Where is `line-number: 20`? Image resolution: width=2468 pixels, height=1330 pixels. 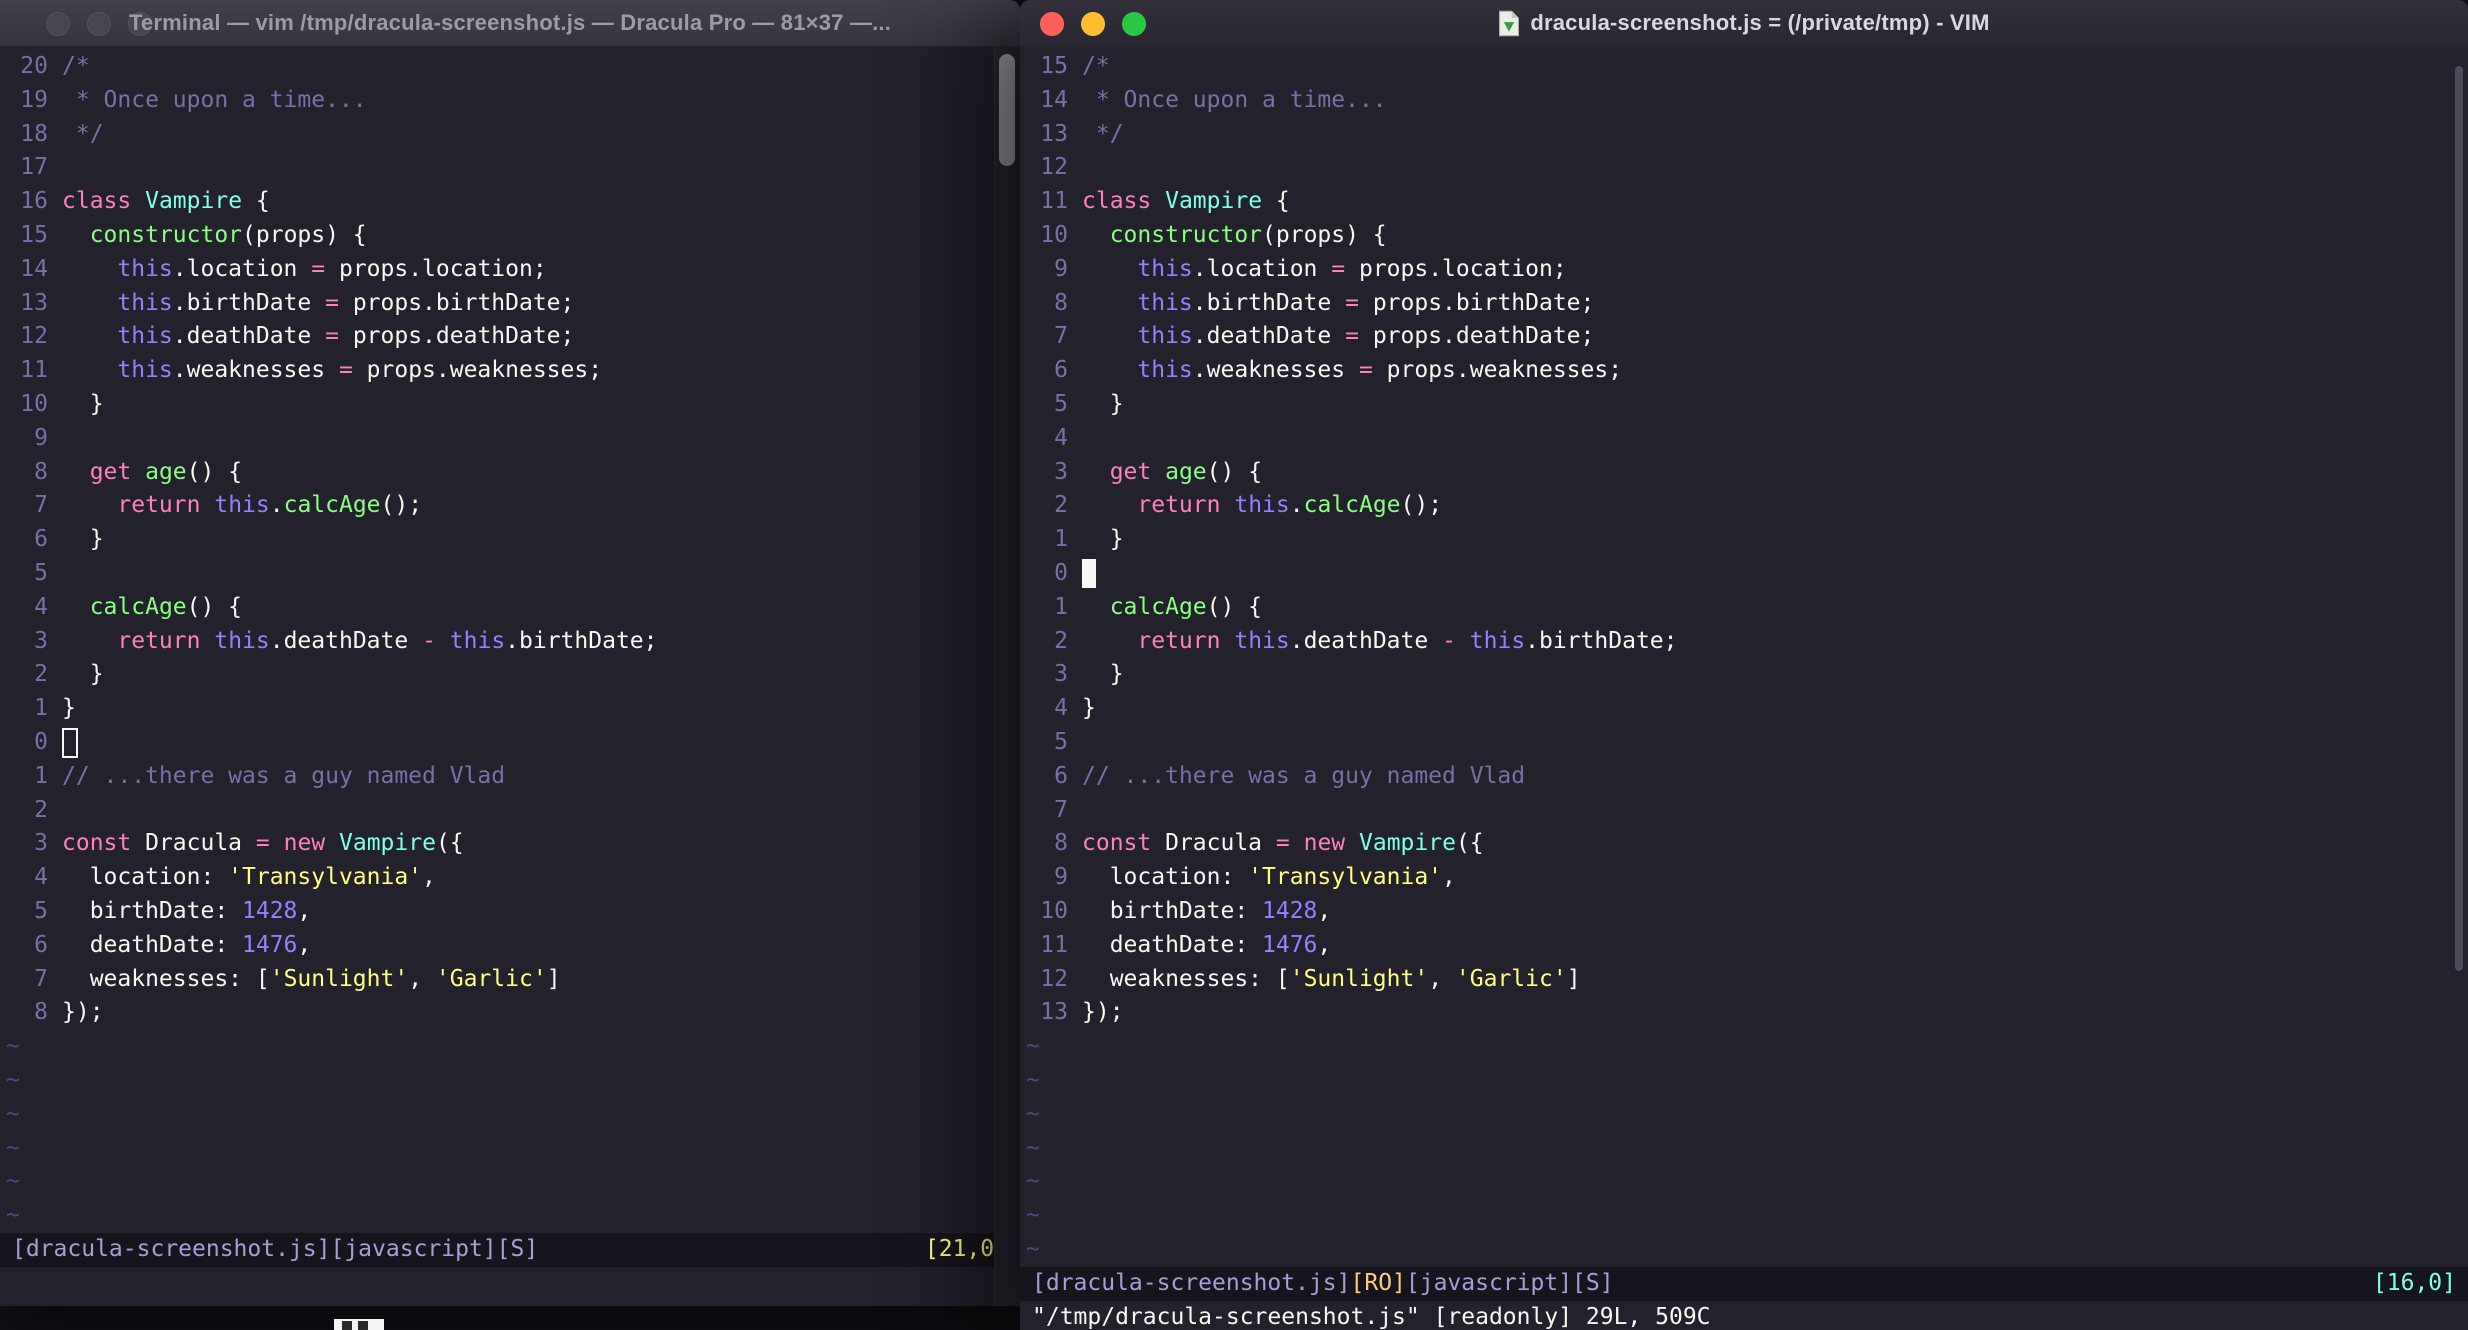
line-number: 20 is located at coordinates (34, 66).